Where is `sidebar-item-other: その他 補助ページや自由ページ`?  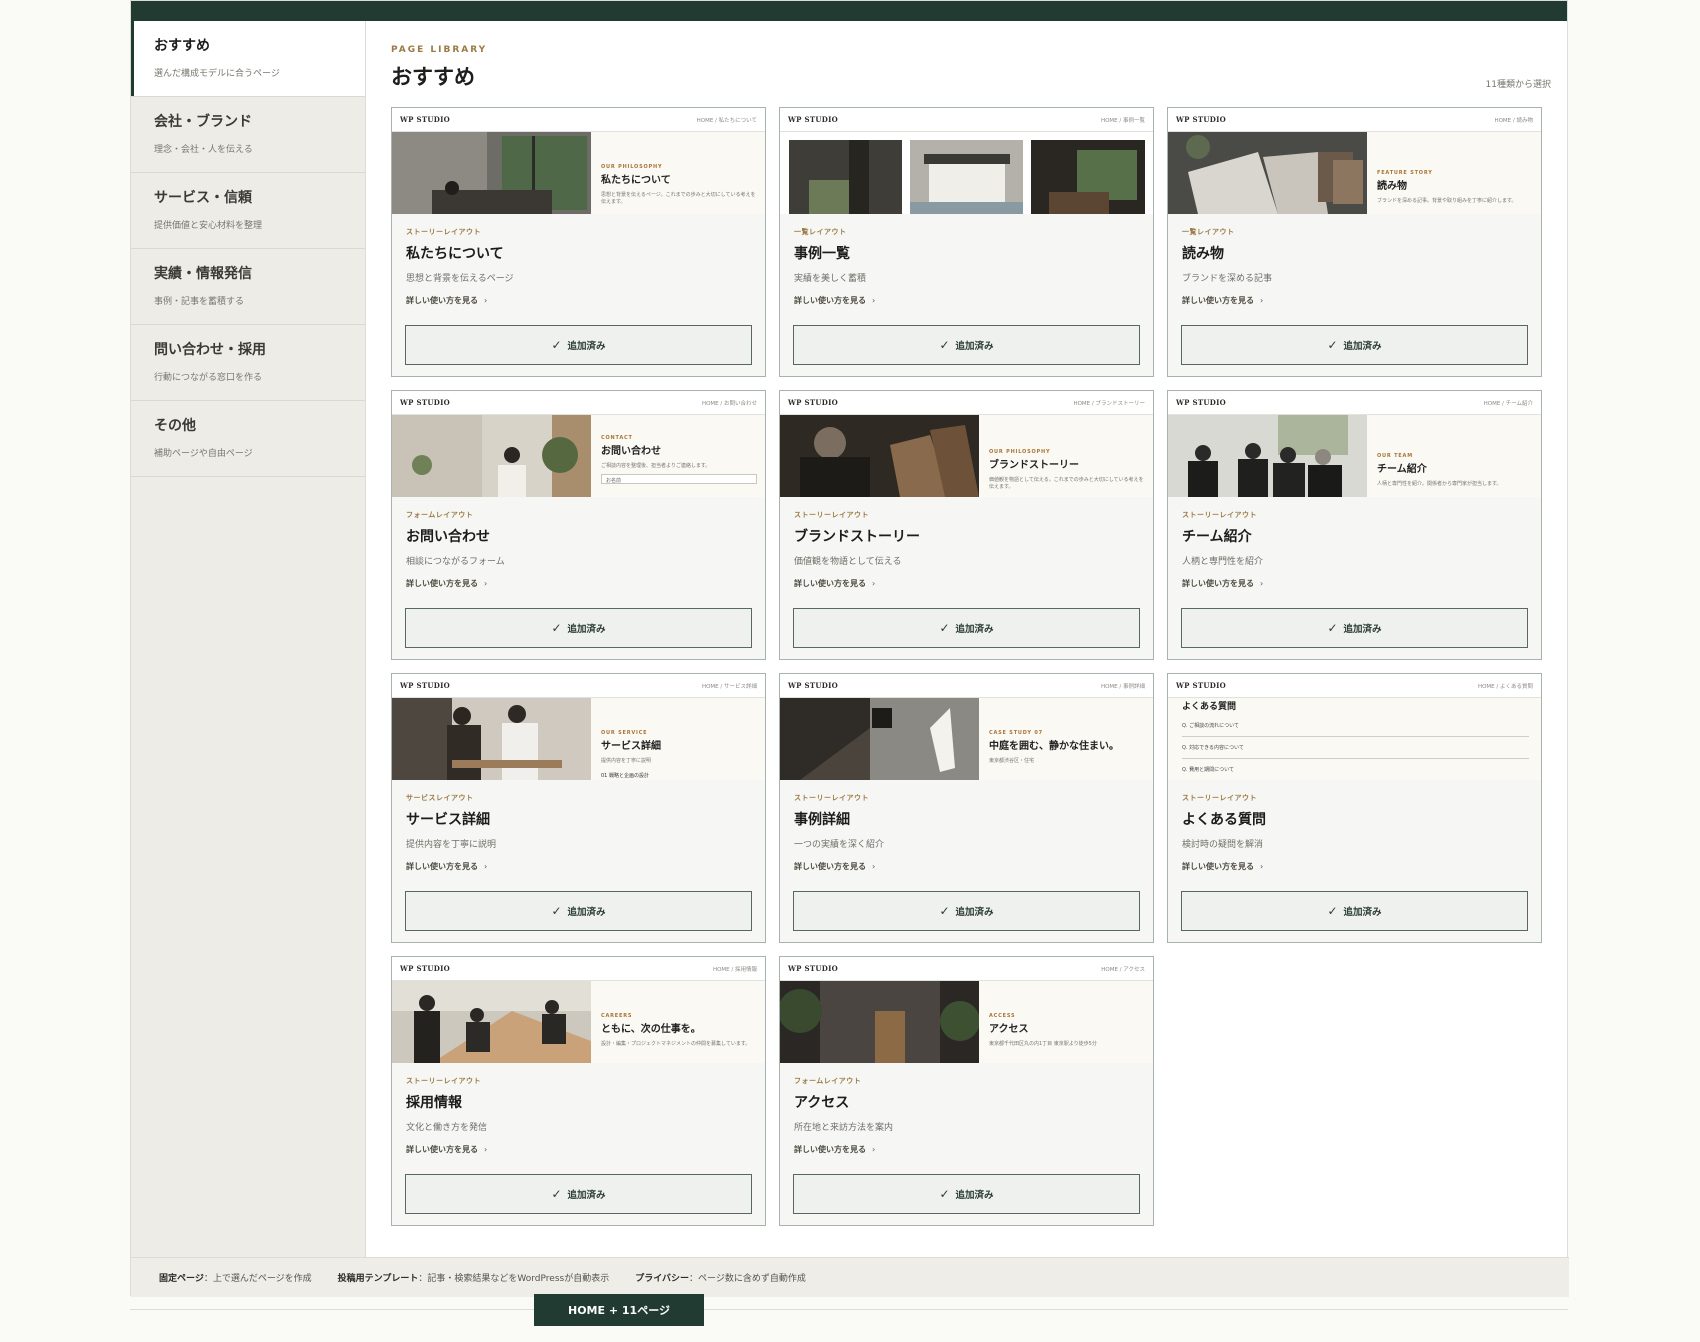
sidebar-item-other: その他 補助ページや自由ページ is located at coordinates (248, 439).